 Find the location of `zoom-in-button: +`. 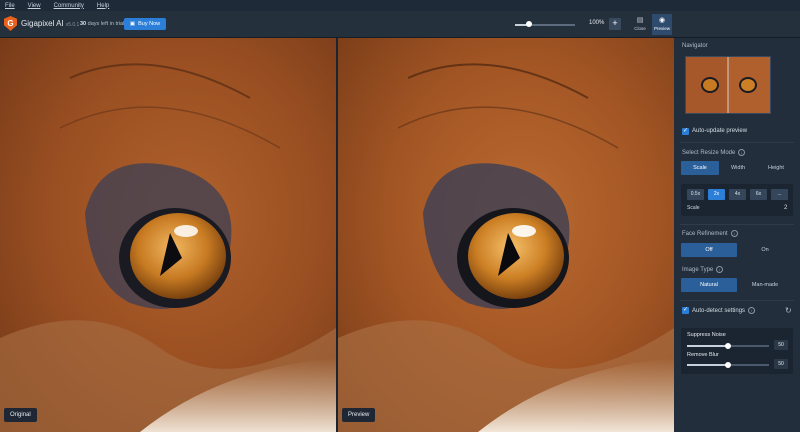

zoom-in-button: + is located at coordinates (615, 24).